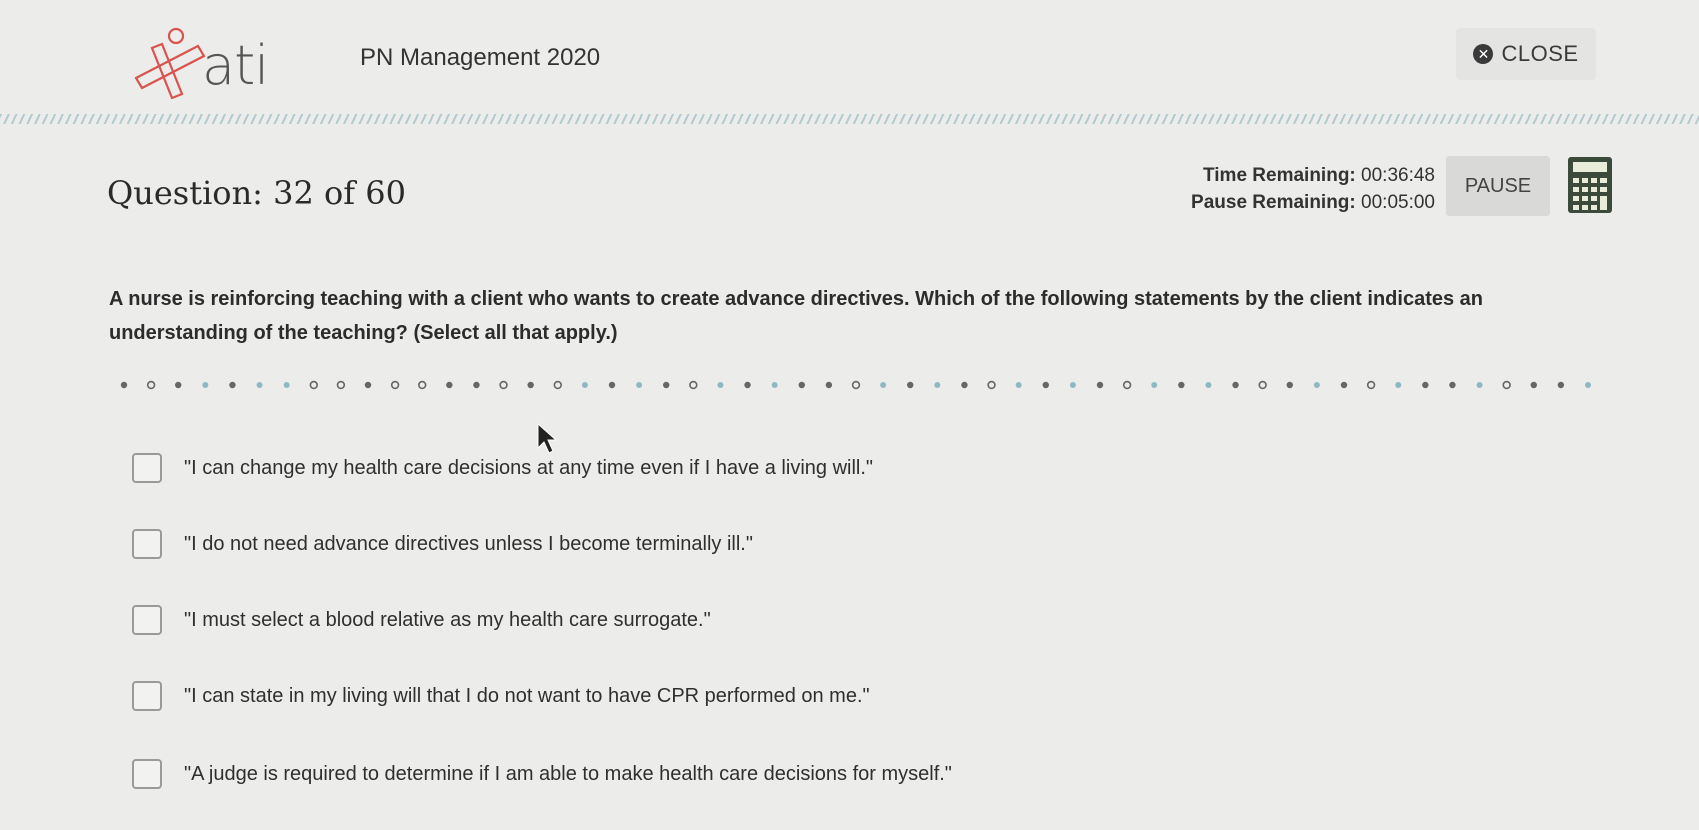 This screenshot has width=1699, height=830. Describe the element at coordinates (1279, 175) in the screenshot. I see `time-remaining-label: Time Remaining:` at that location.